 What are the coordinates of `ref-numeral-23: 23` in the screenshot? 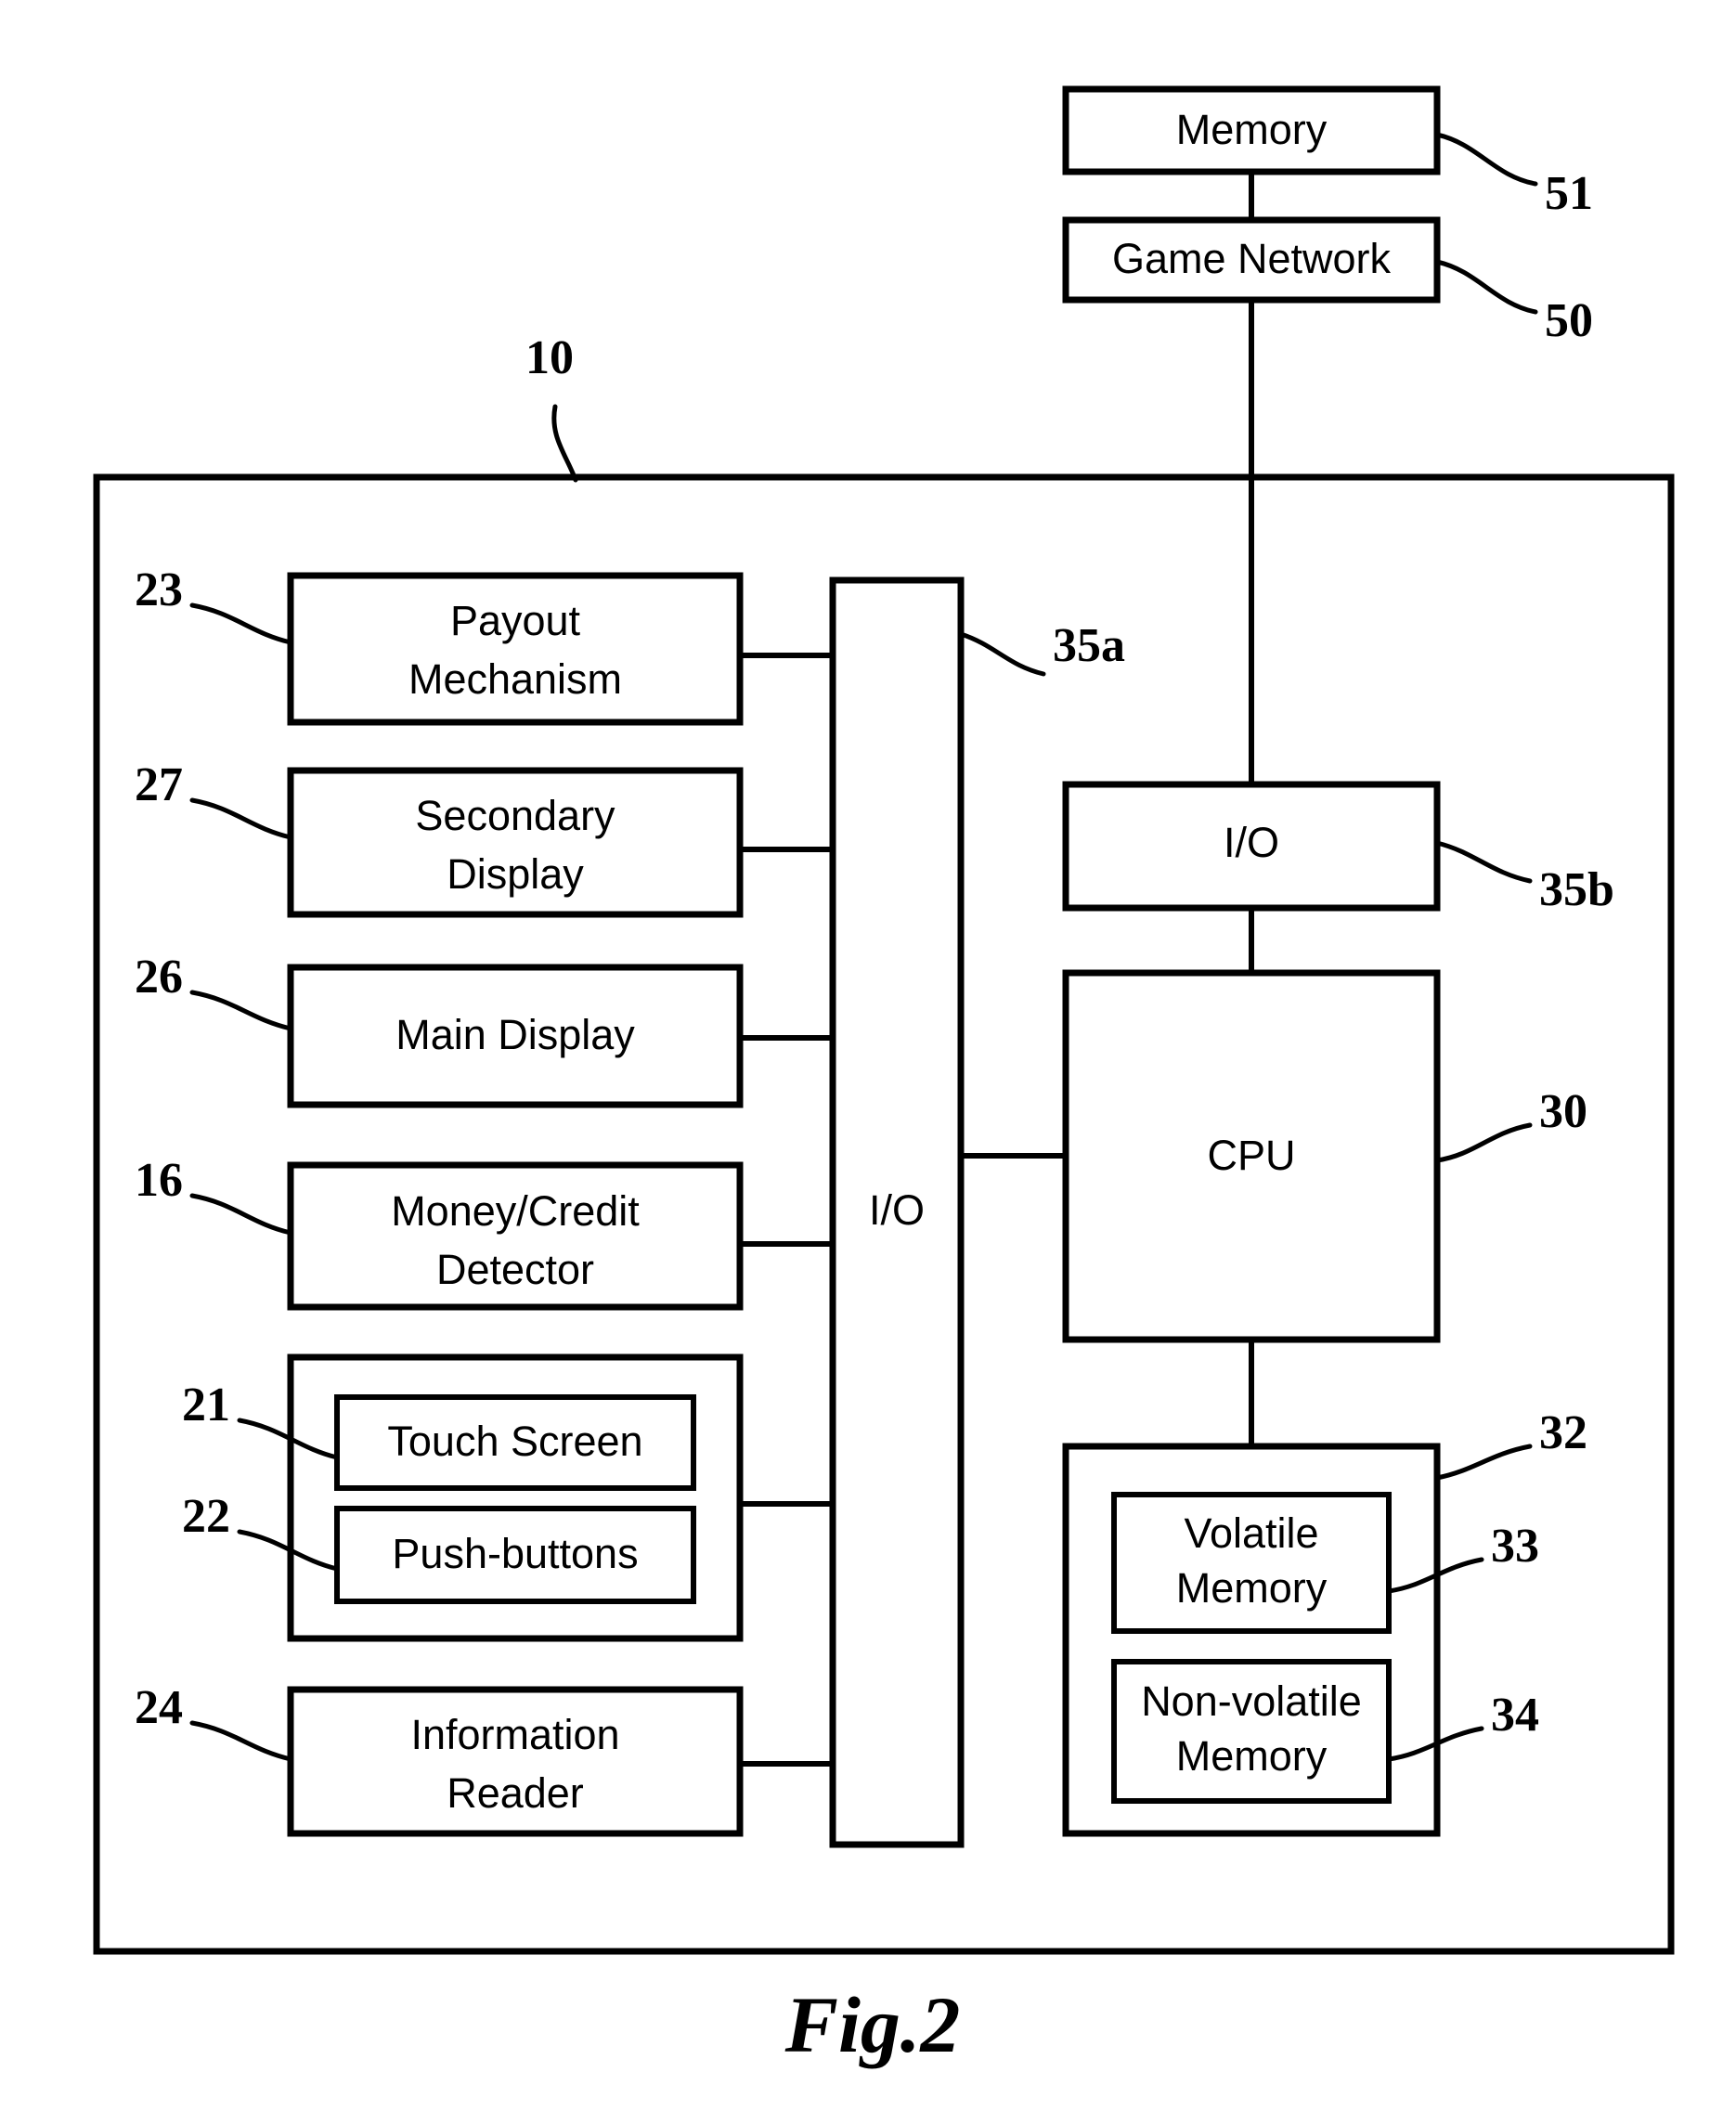 It's located at (159, 589).